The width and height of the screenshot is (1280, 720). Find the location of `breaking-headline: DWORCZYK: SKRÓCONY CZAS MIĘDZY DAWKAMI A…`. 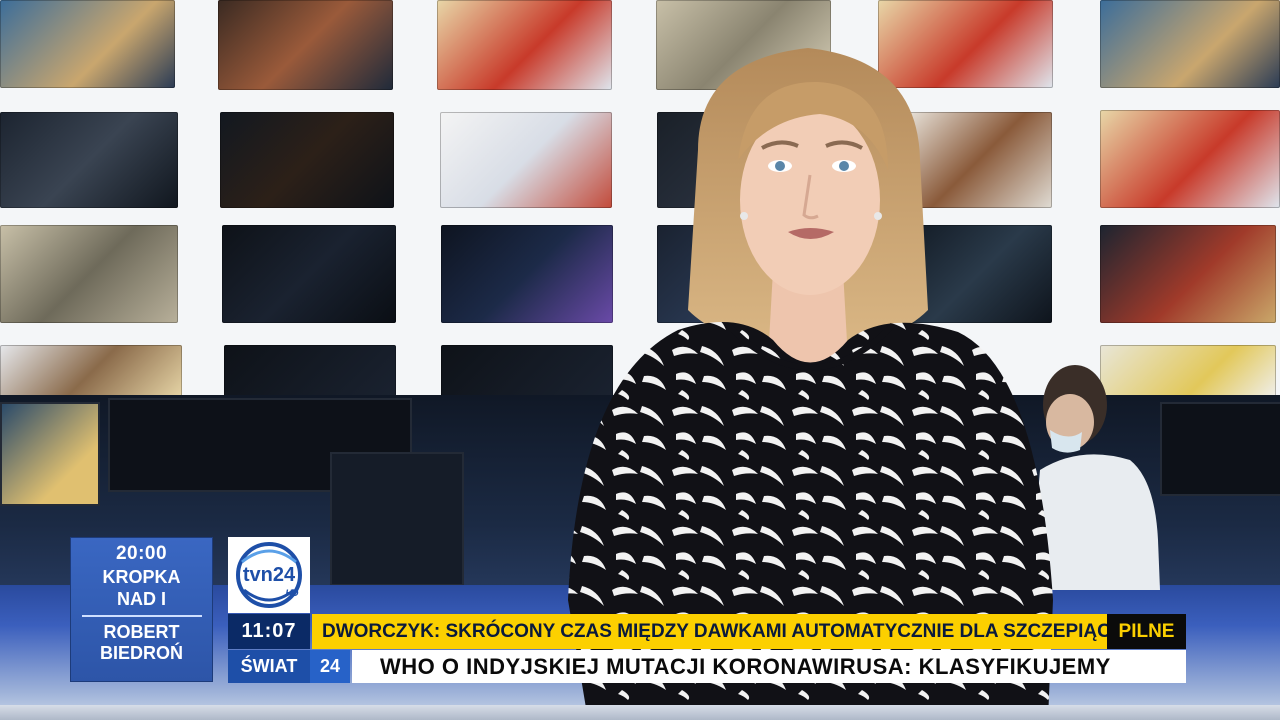

breaking-headline: DWORCZYK: SKRÓCONY CZAS MIĘDZY DAWKAMI A… is located at coordinates (709, 631).